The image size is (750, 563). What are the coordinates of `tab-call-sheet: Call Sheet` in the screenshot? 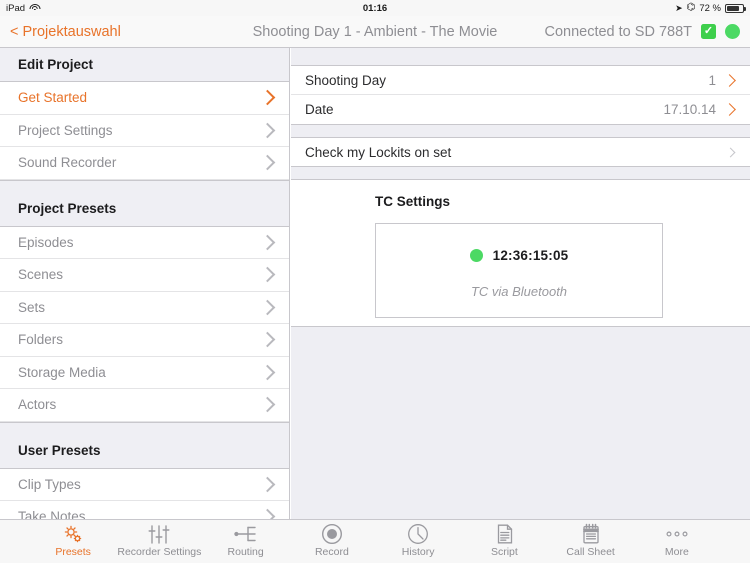 It's located at (591, 539).